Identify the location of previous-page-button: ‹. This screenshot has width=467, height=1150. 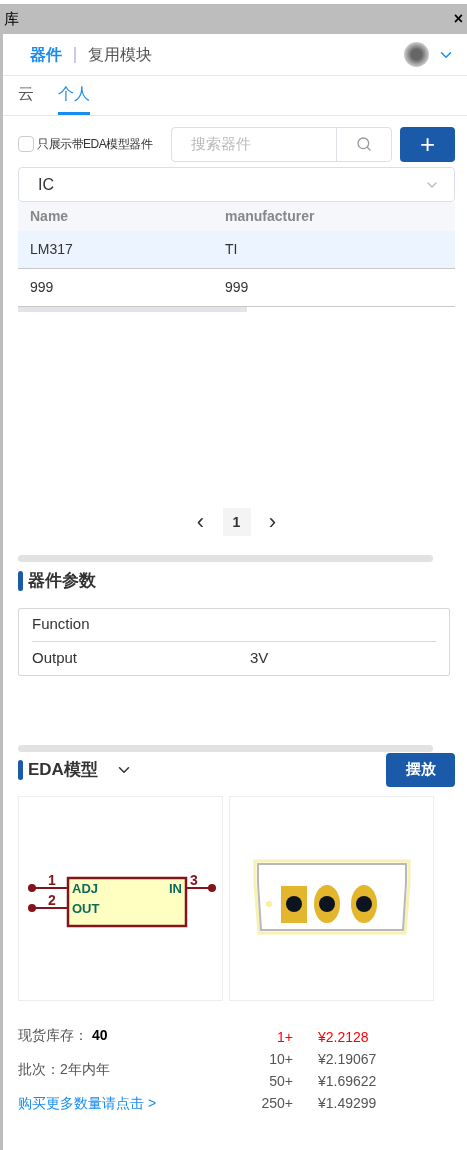
(200, 522).